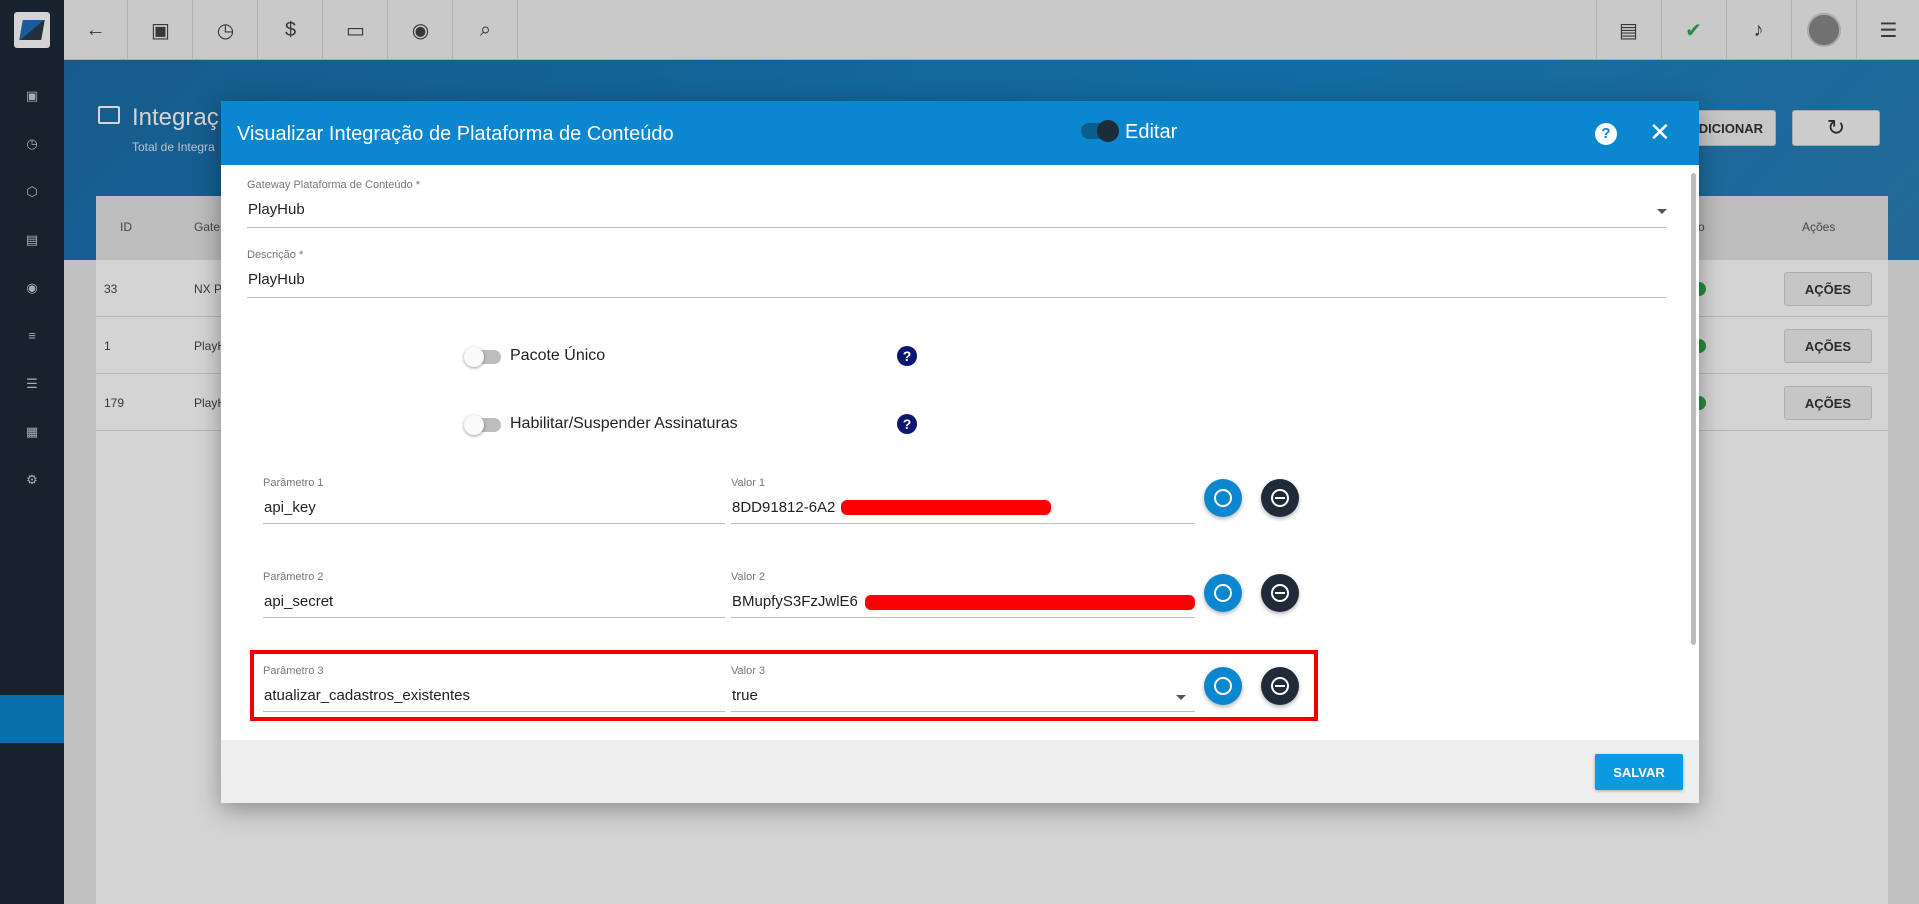  I want to click on save-button: SALVAR, so click(1639, 772).